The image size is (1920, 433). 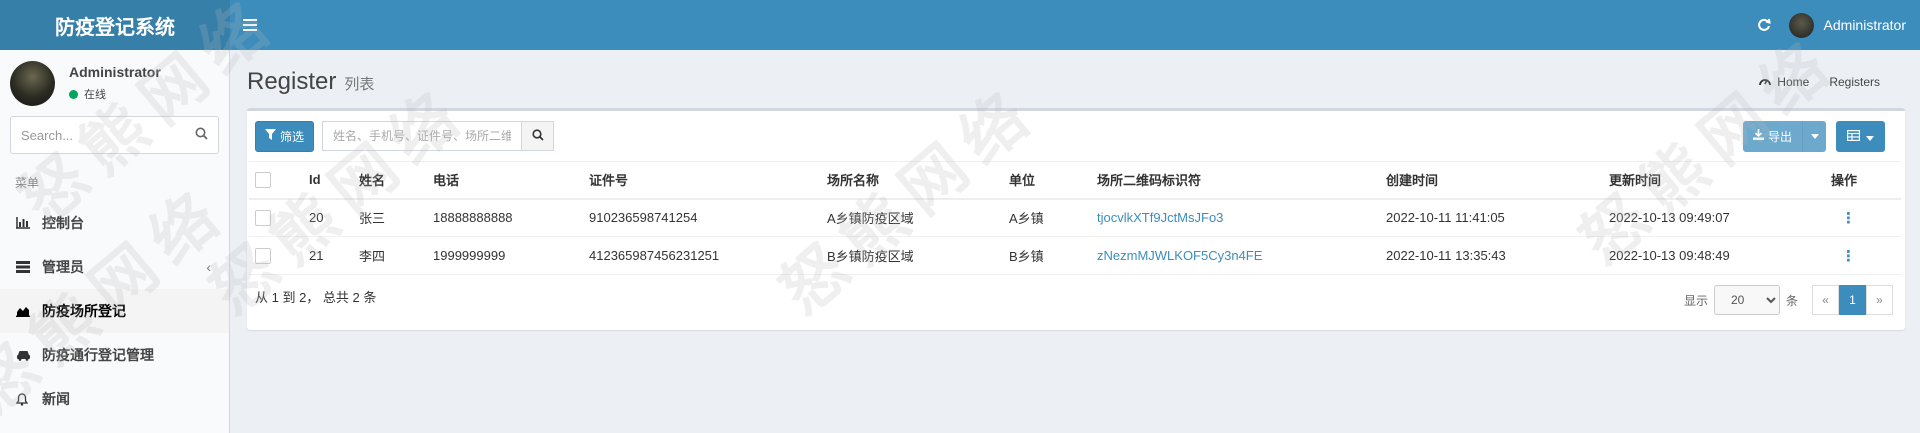 I want to click on col-header: 证件号, so click(x=708, y=180).